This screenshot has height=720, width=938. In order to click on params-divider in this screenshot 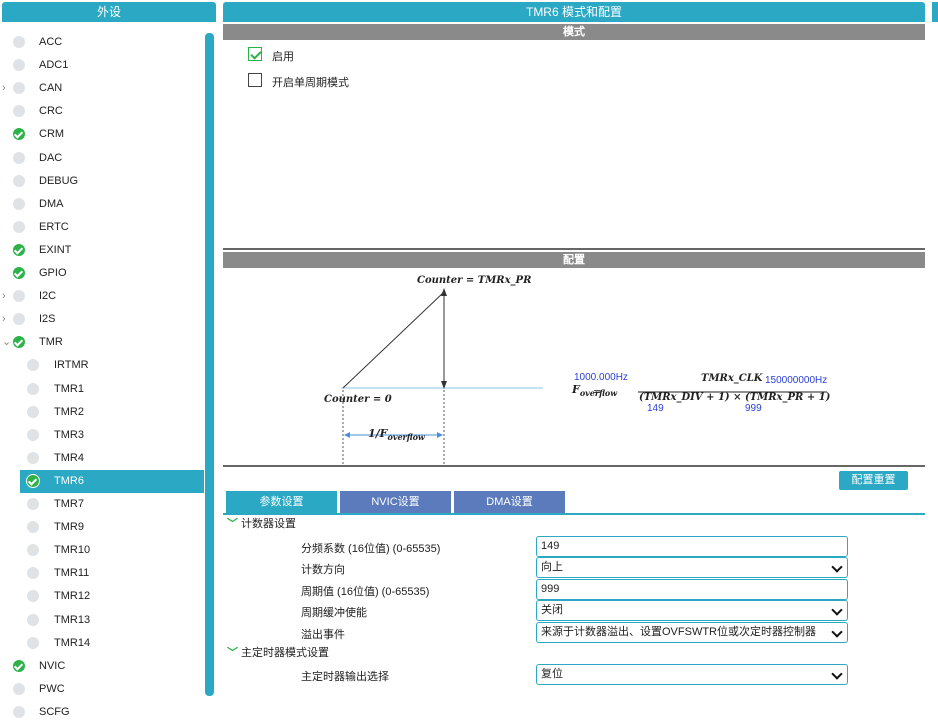, I will do `click(574, 466)`.